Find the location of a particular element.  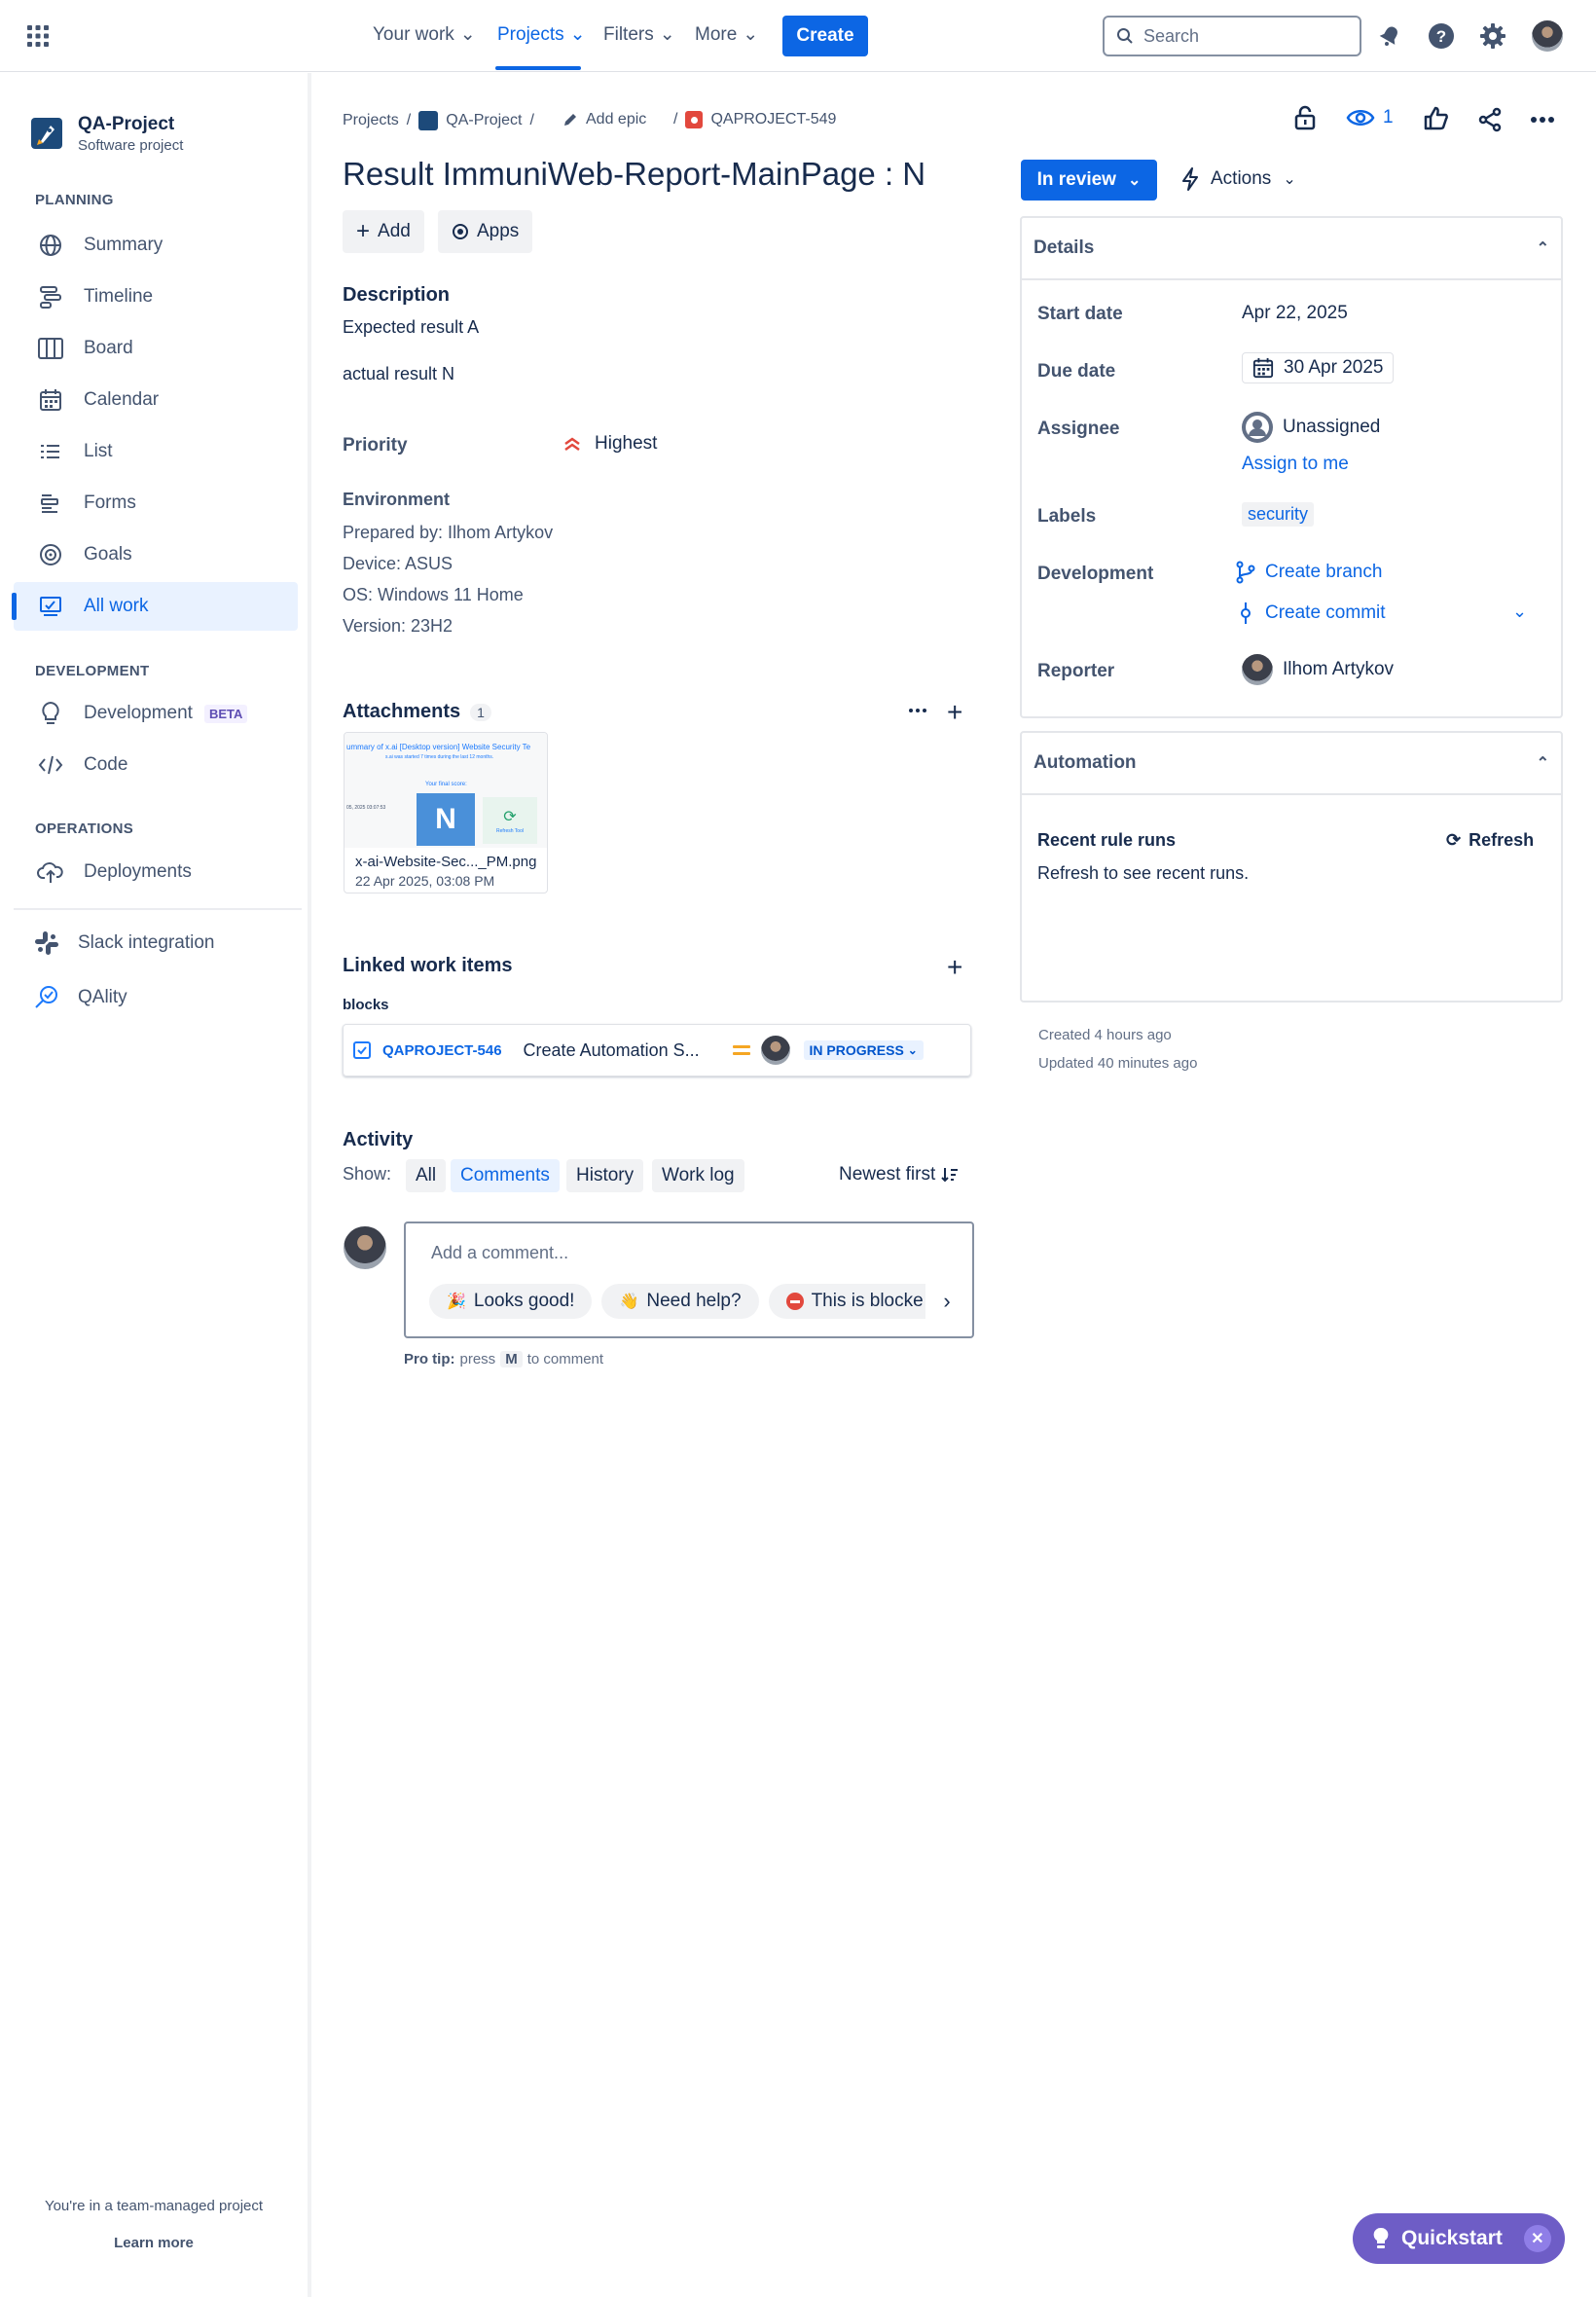

share-icon is located at coordinates (1490, 119).